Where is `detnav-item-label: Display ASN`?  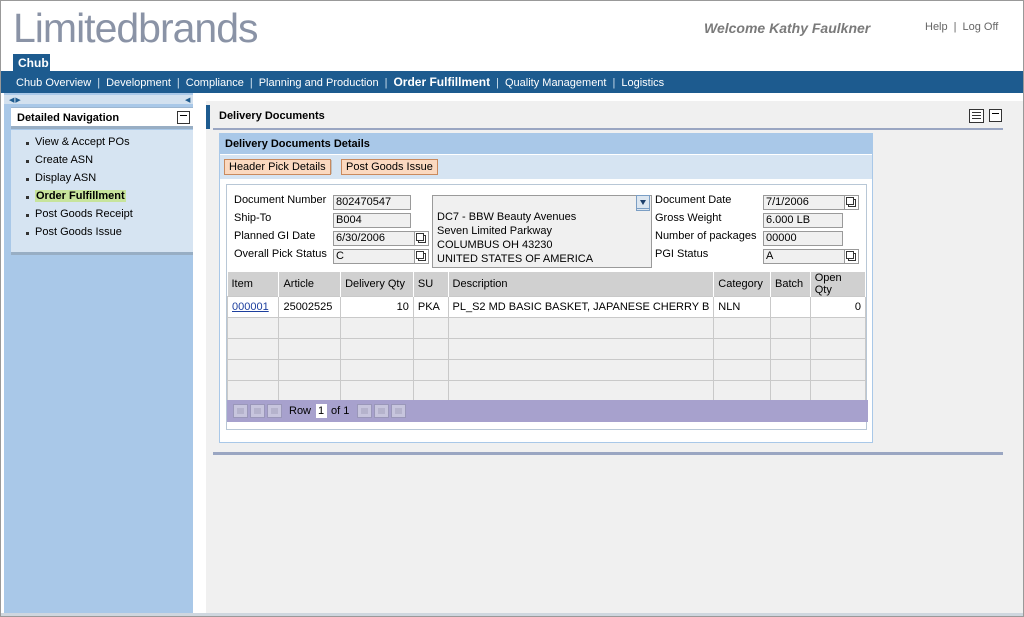
detnav-item-label: Display ASN is located at coordinates (66, 178).